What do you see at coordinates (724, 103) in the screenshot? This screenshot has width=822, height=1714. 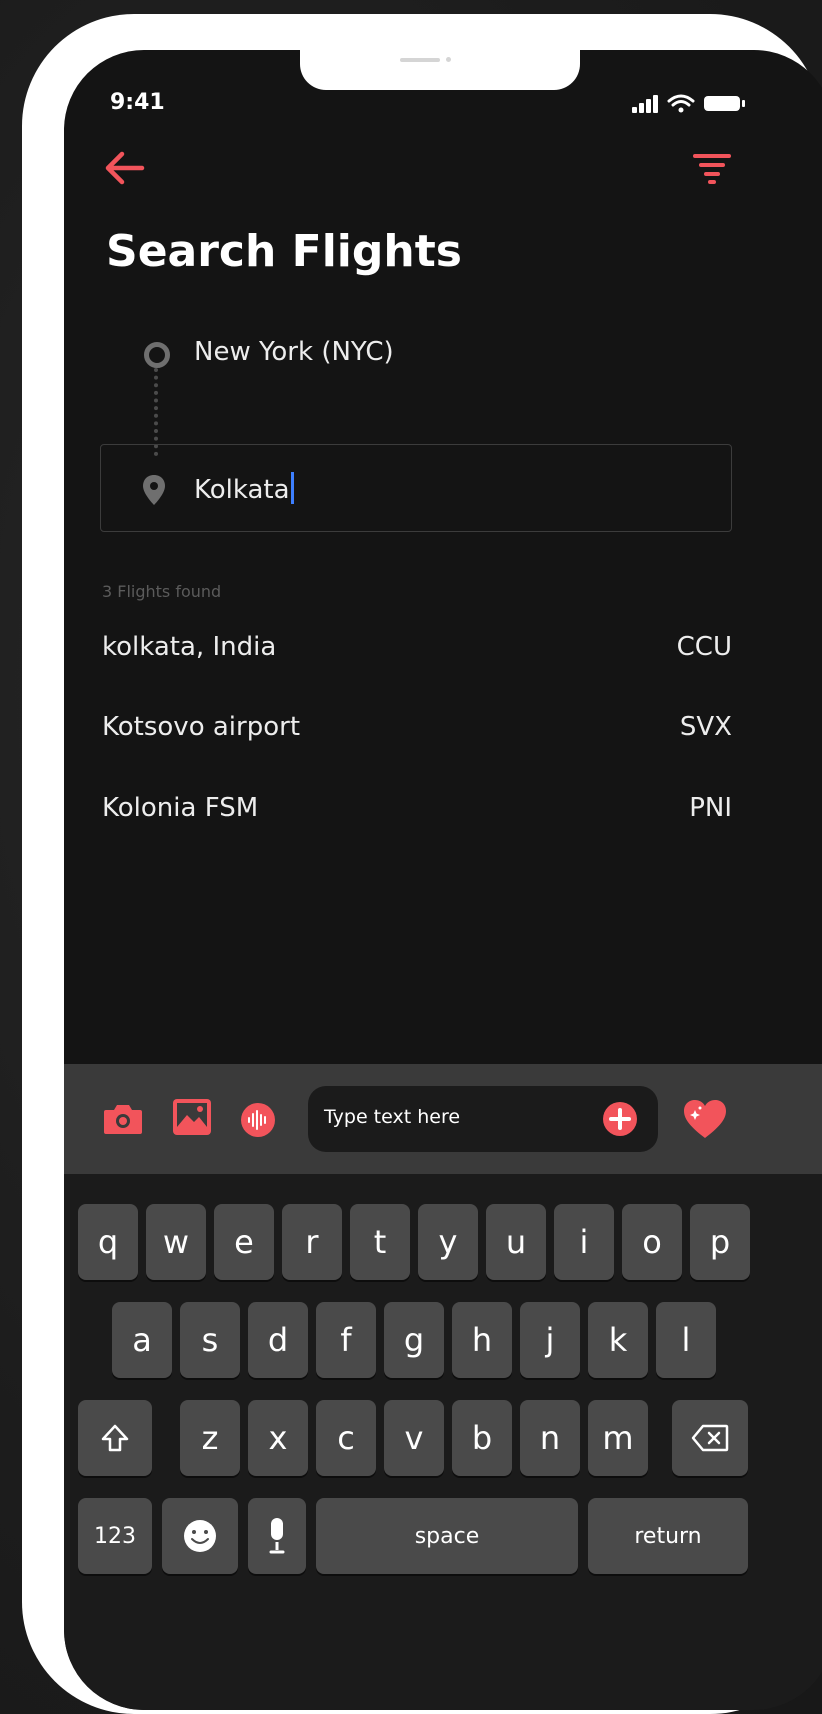 I see `battery-icon` at bounding box center [724, 103].